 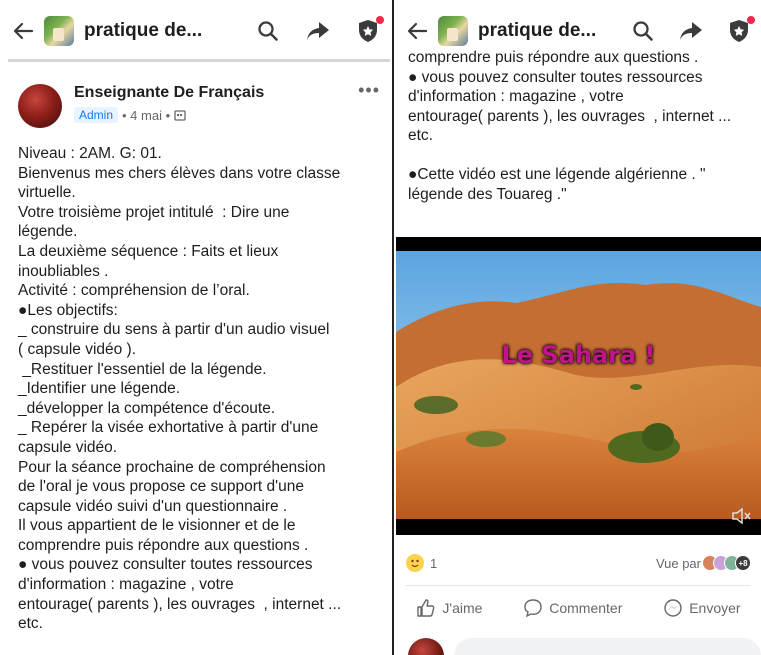 What do you see at coordinates (169, 93) in the screenshot?
I see `author-name: Enseignante De Français` at bounding box center [169, 93].